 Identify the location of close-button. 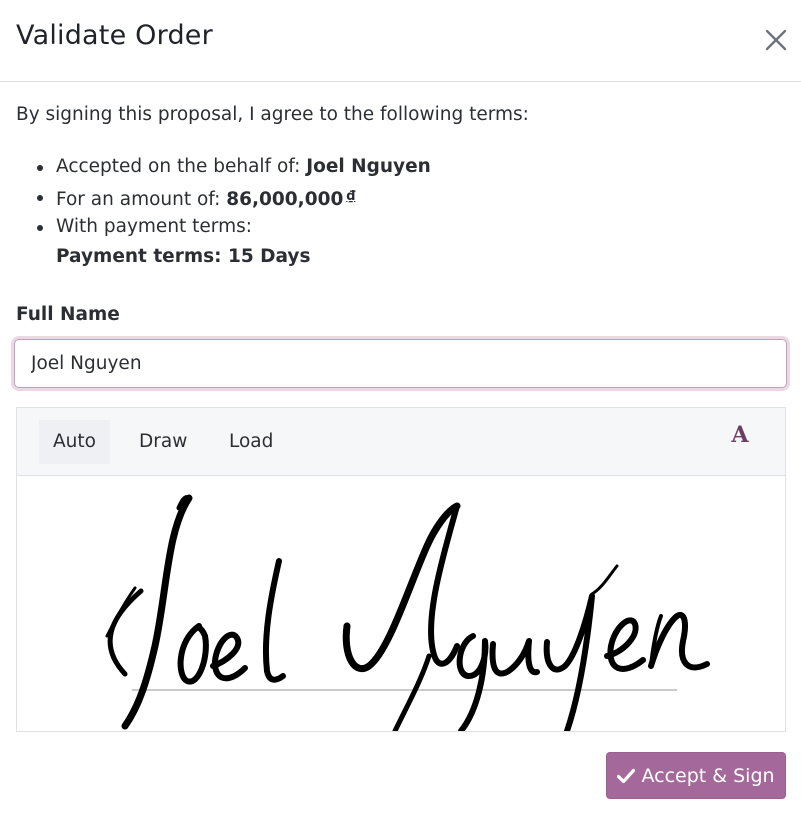
(776, 40).